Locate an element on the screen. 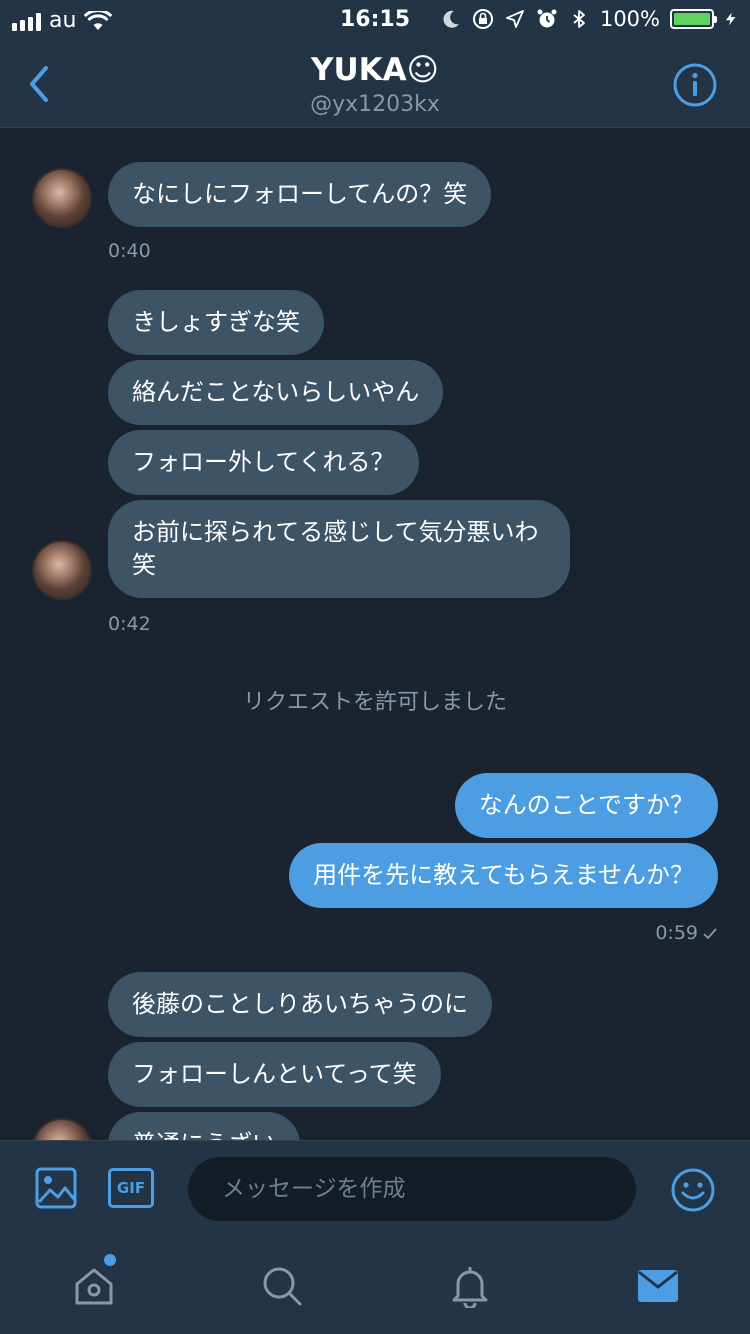 The image size is (750, 1334). request-accepted-note: リクエストを許可しました is located at coordinates (374, 702).